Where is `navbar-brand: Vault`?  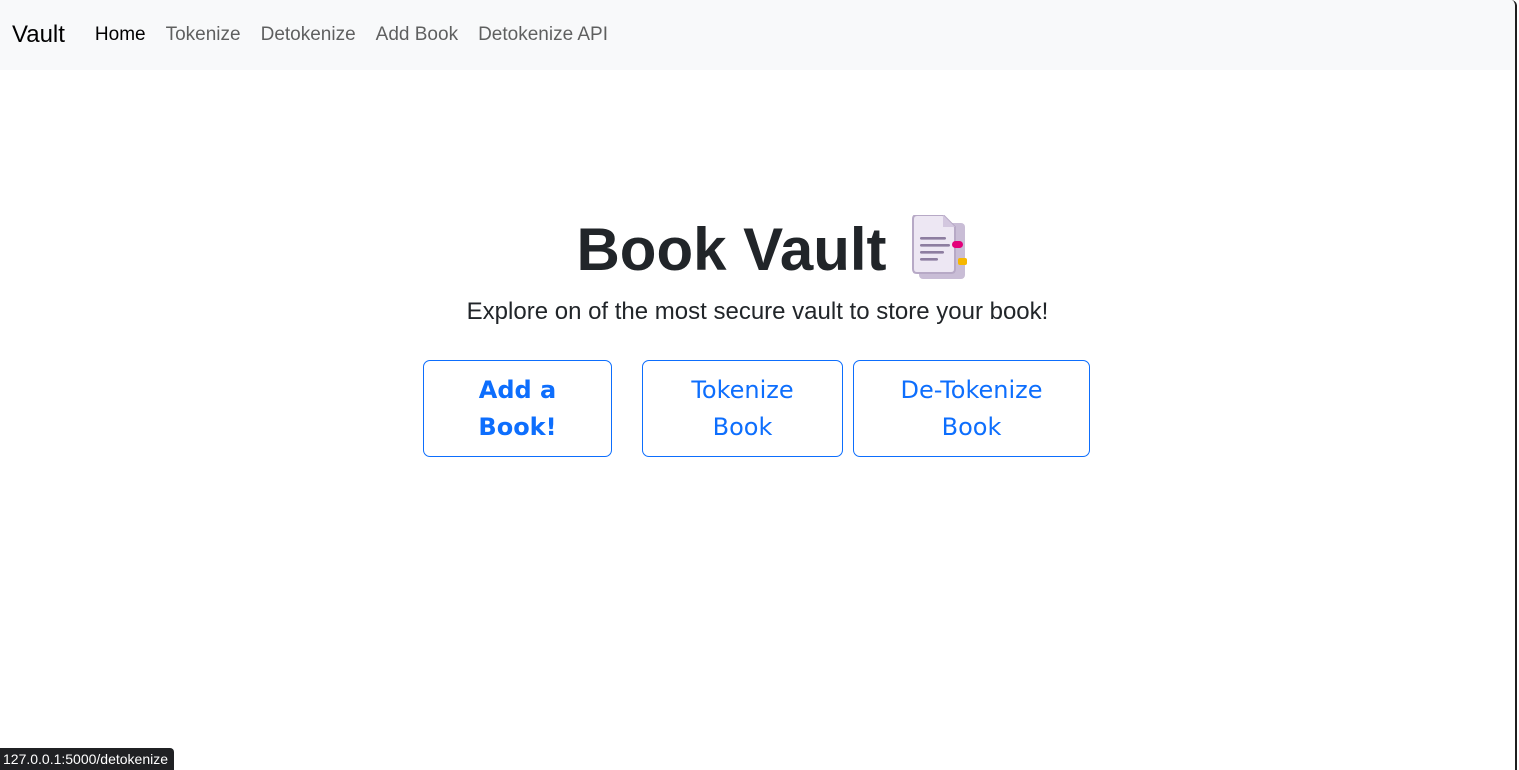 navbar-brand: Vault is located at coordinates (38, 35).